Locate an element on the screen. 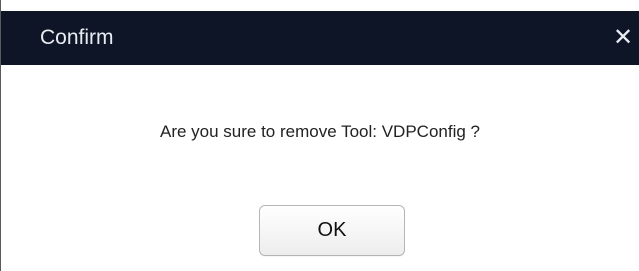 The width and height of the screenshot is (639, 271). ok-button: OK is located at coordinates (332, 230).